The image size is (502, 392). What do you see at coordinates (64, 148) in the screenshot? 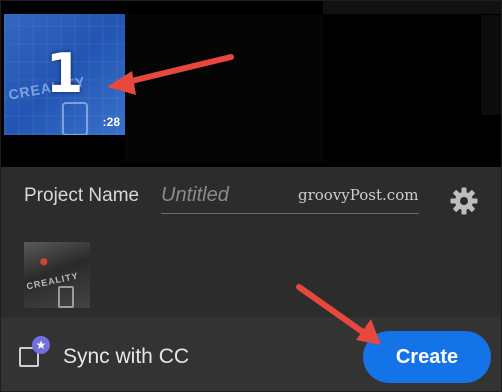
I see `clip-thumbnail-footer` at bounding box center [64, 148].